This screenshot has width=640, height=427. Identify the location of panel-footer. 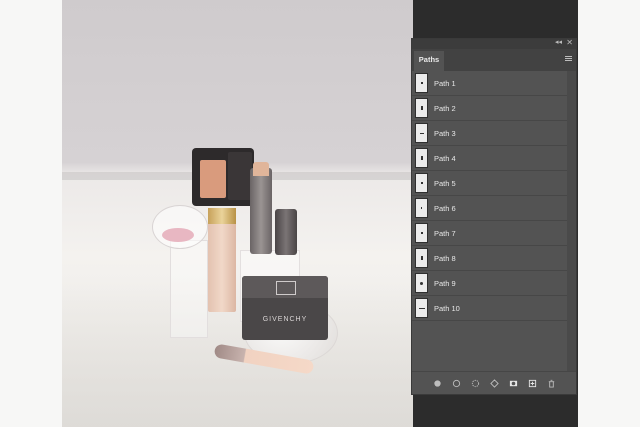
(494, 382).